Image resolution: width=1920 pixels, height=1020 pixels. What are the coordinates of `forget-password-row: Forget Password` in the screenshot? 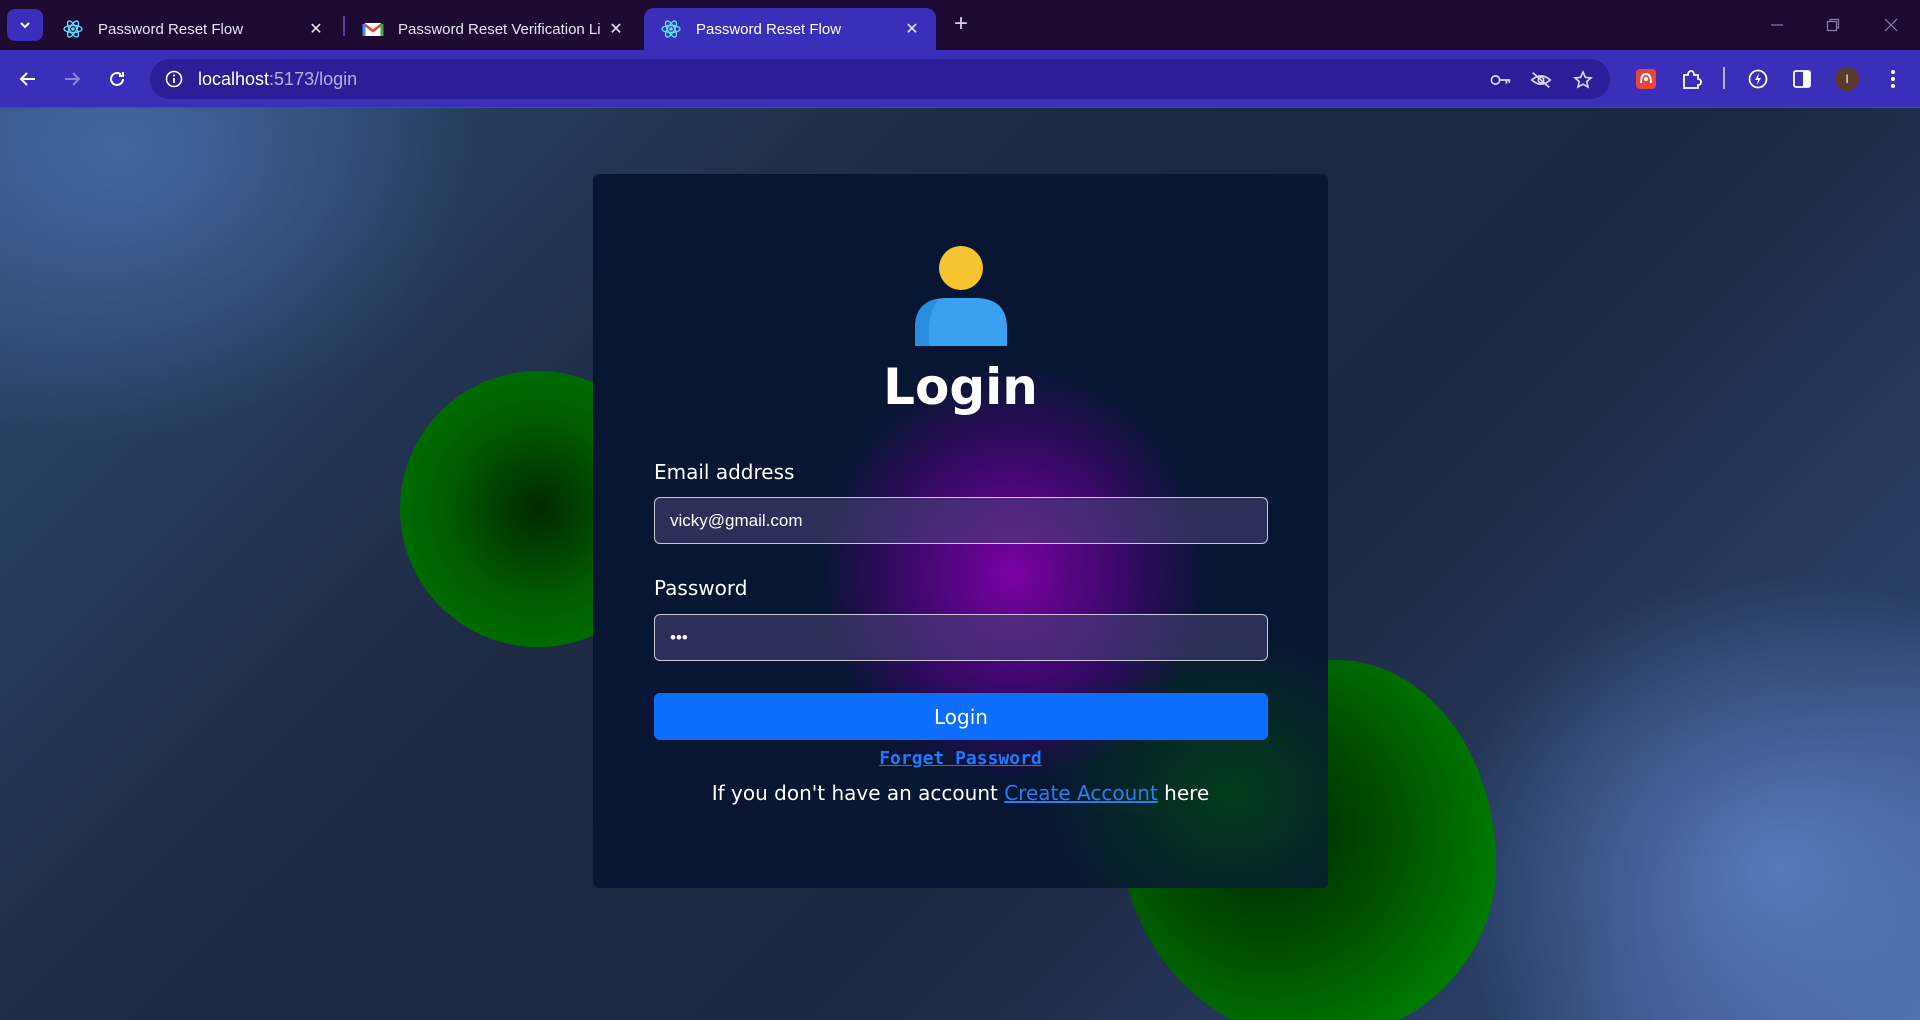 It's located at (960, 758).